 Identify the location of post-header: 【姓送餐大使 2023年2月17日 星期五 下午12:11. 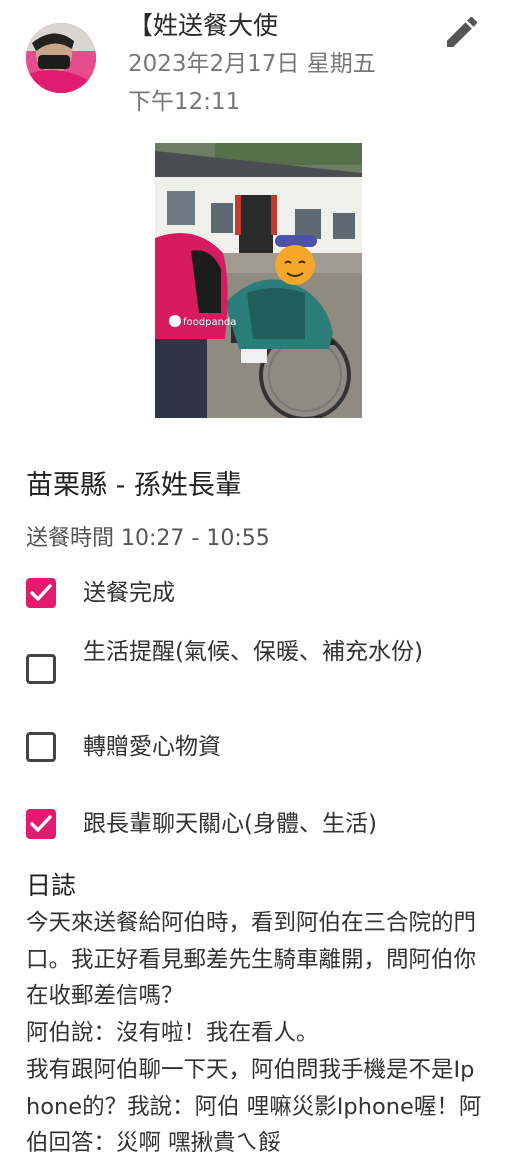
(258, 60).